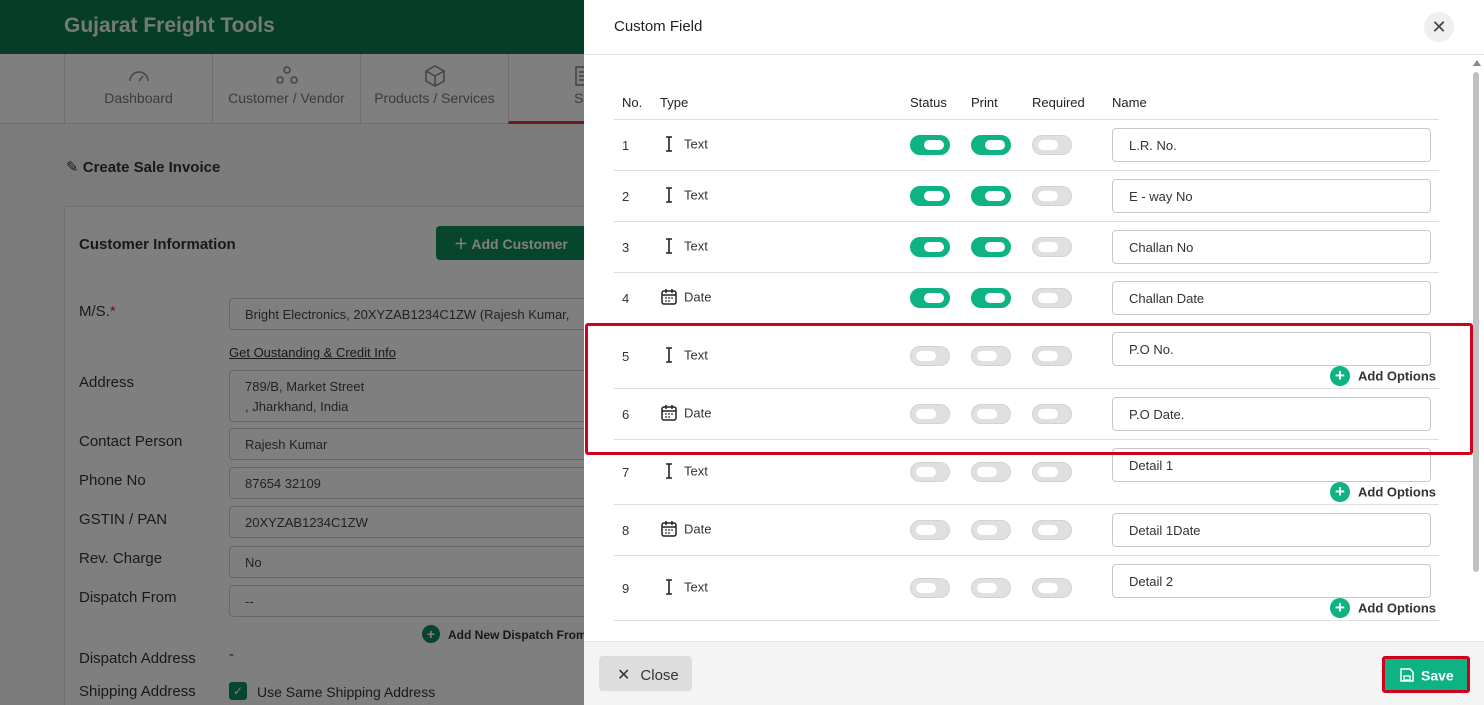 The height and width of the screenshot is (705, 1484). What do you see at coordinates (674, 102) in the screenshot?
I see `header-type: Type` at bounding box center [674, 102].